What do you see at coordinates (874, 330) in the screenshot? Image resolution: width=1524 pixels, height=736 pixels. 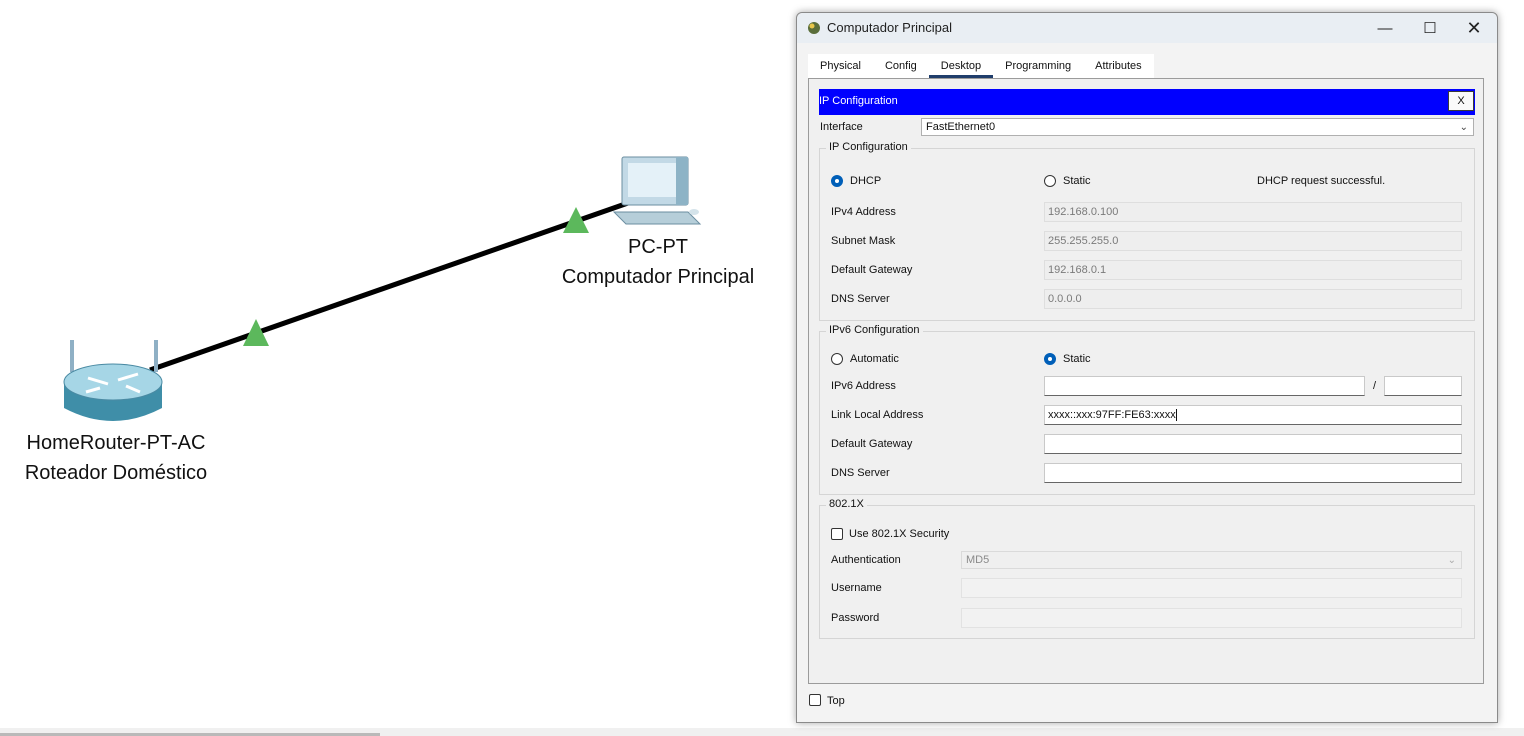 I see `ipv6-group-title: IPv6 Configuration` at bounding box center [874, 330].